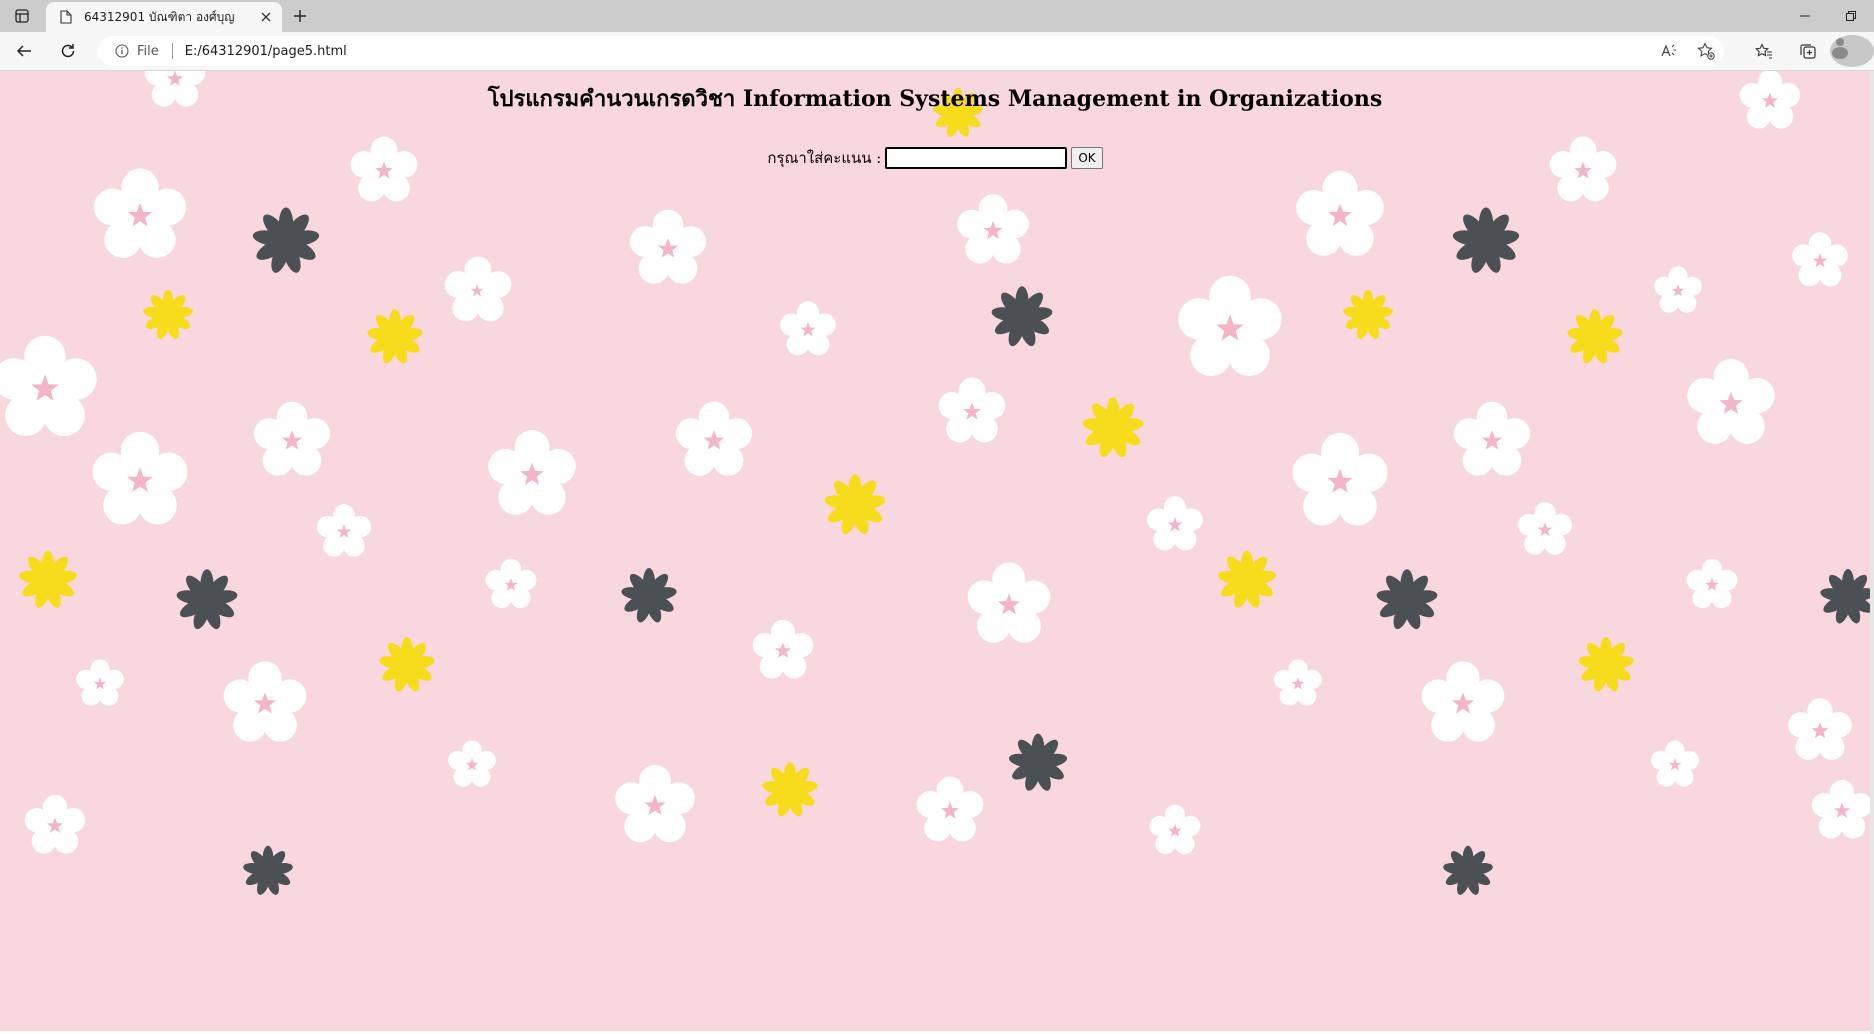 This screenshot has width=1874, height=1034. I want to click on add-favorite-icon, so click(1706, 51).